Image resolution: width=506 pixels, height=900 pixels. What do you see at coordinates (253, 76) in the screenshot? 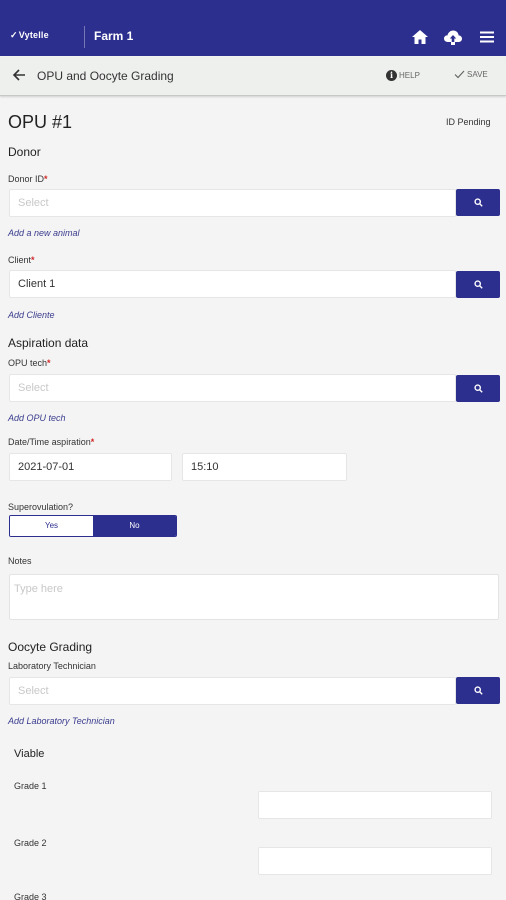
I see `sub-toolbar: OPU and Oocyte Grading i HELP SAVE` at bounding box center [253, 76].